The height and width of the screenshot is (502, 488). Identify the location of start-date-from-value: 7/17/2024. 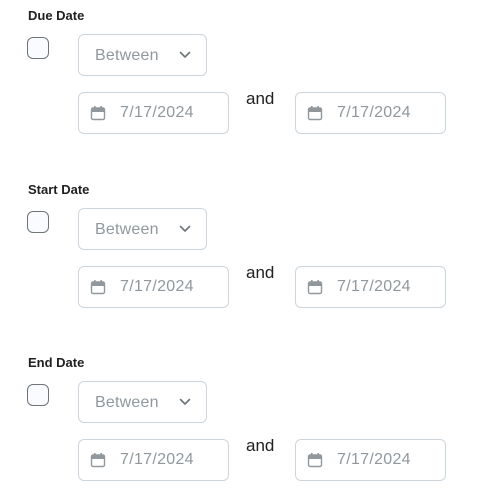
(157, 286).